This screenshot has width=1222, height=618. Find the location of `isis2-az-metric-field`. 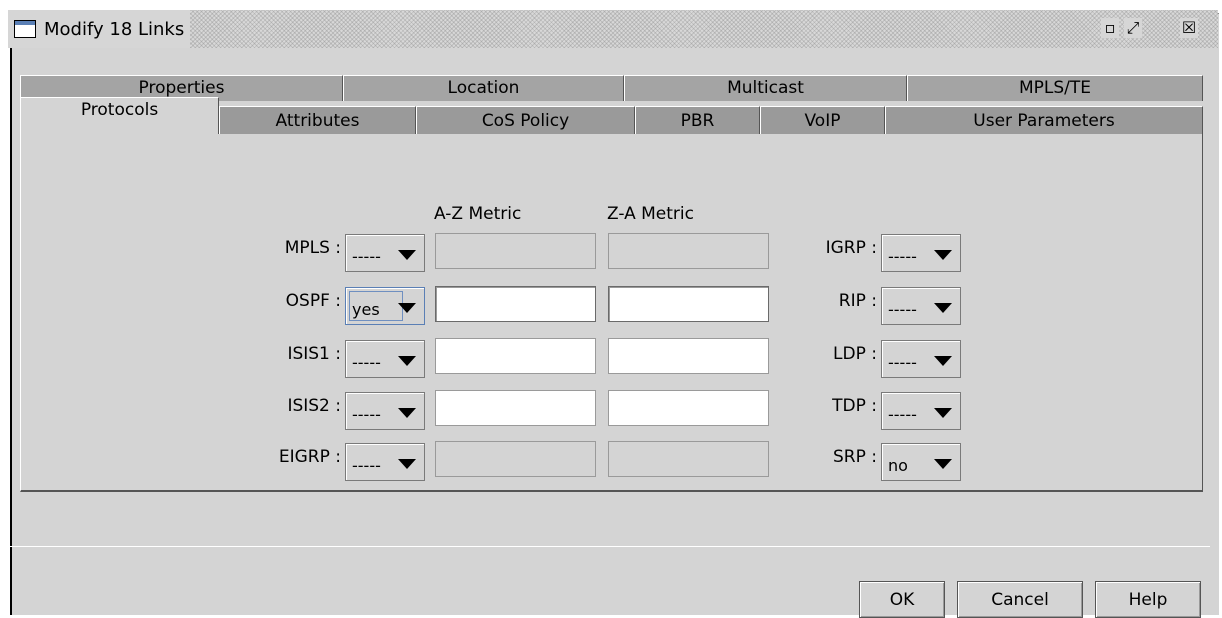

isis2-az-metric-field is located at coordinates (515, 408).